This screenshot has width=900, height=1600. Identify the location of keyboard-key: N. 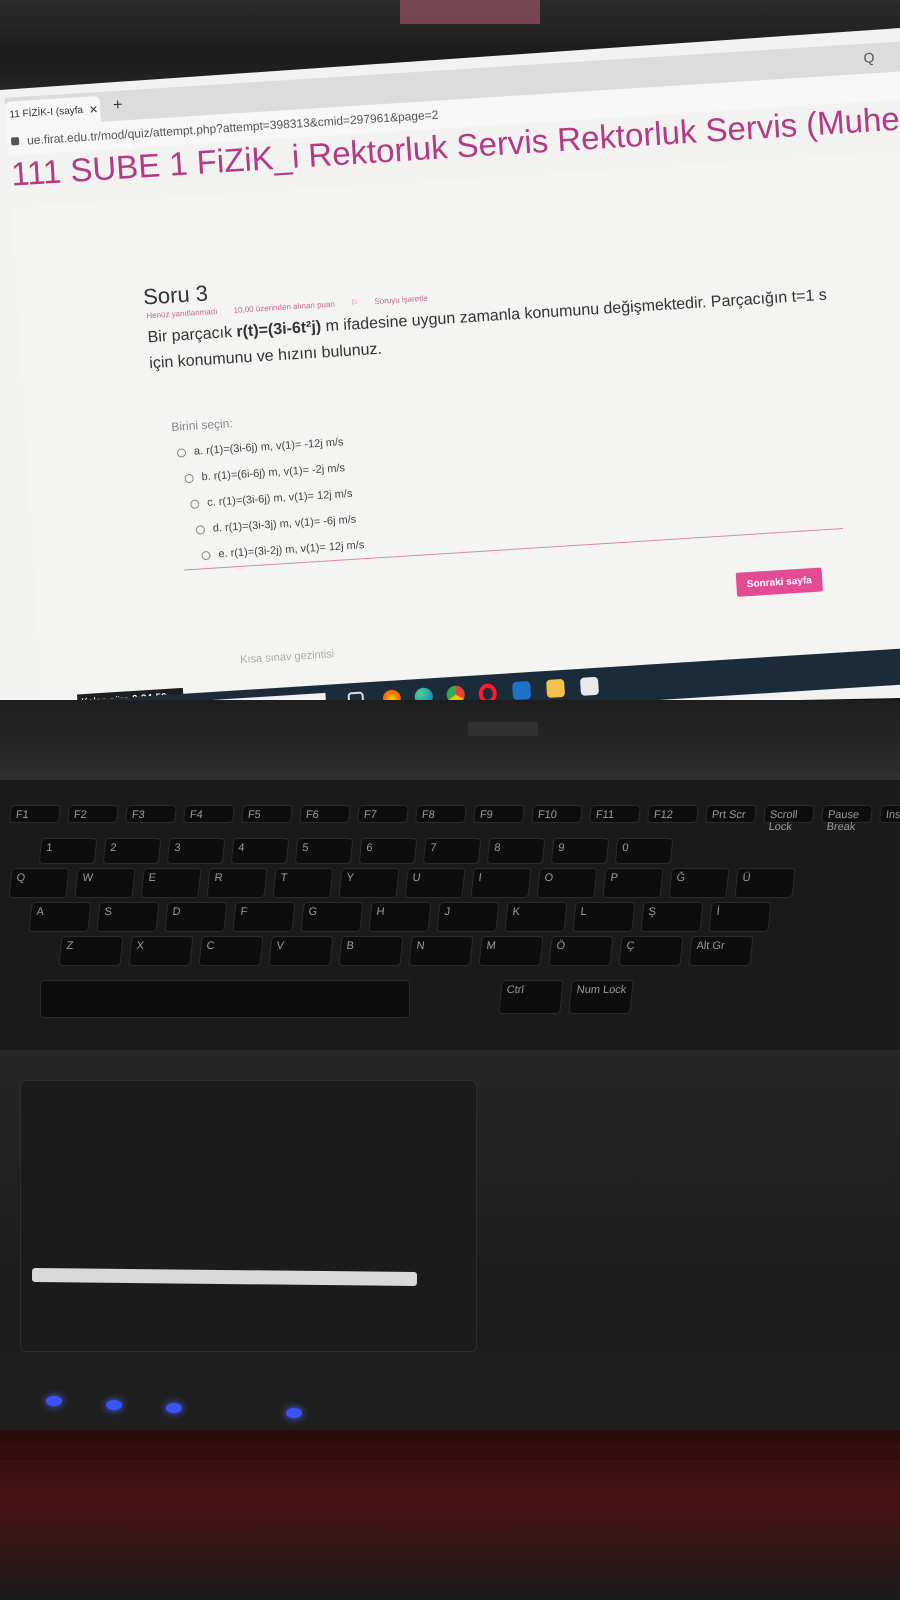
(441, 951).